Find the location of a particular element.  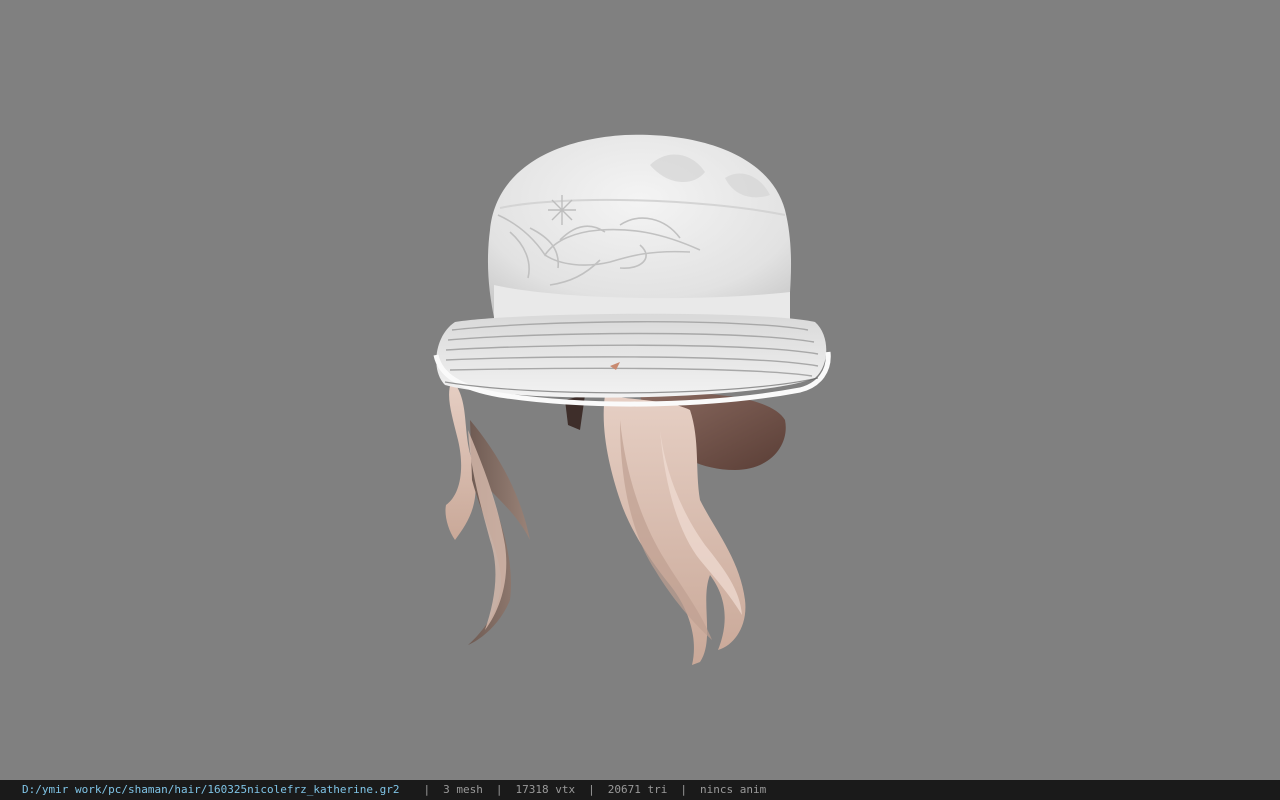

mesh-count: 3 mesh is located at coordinates (463, 789).